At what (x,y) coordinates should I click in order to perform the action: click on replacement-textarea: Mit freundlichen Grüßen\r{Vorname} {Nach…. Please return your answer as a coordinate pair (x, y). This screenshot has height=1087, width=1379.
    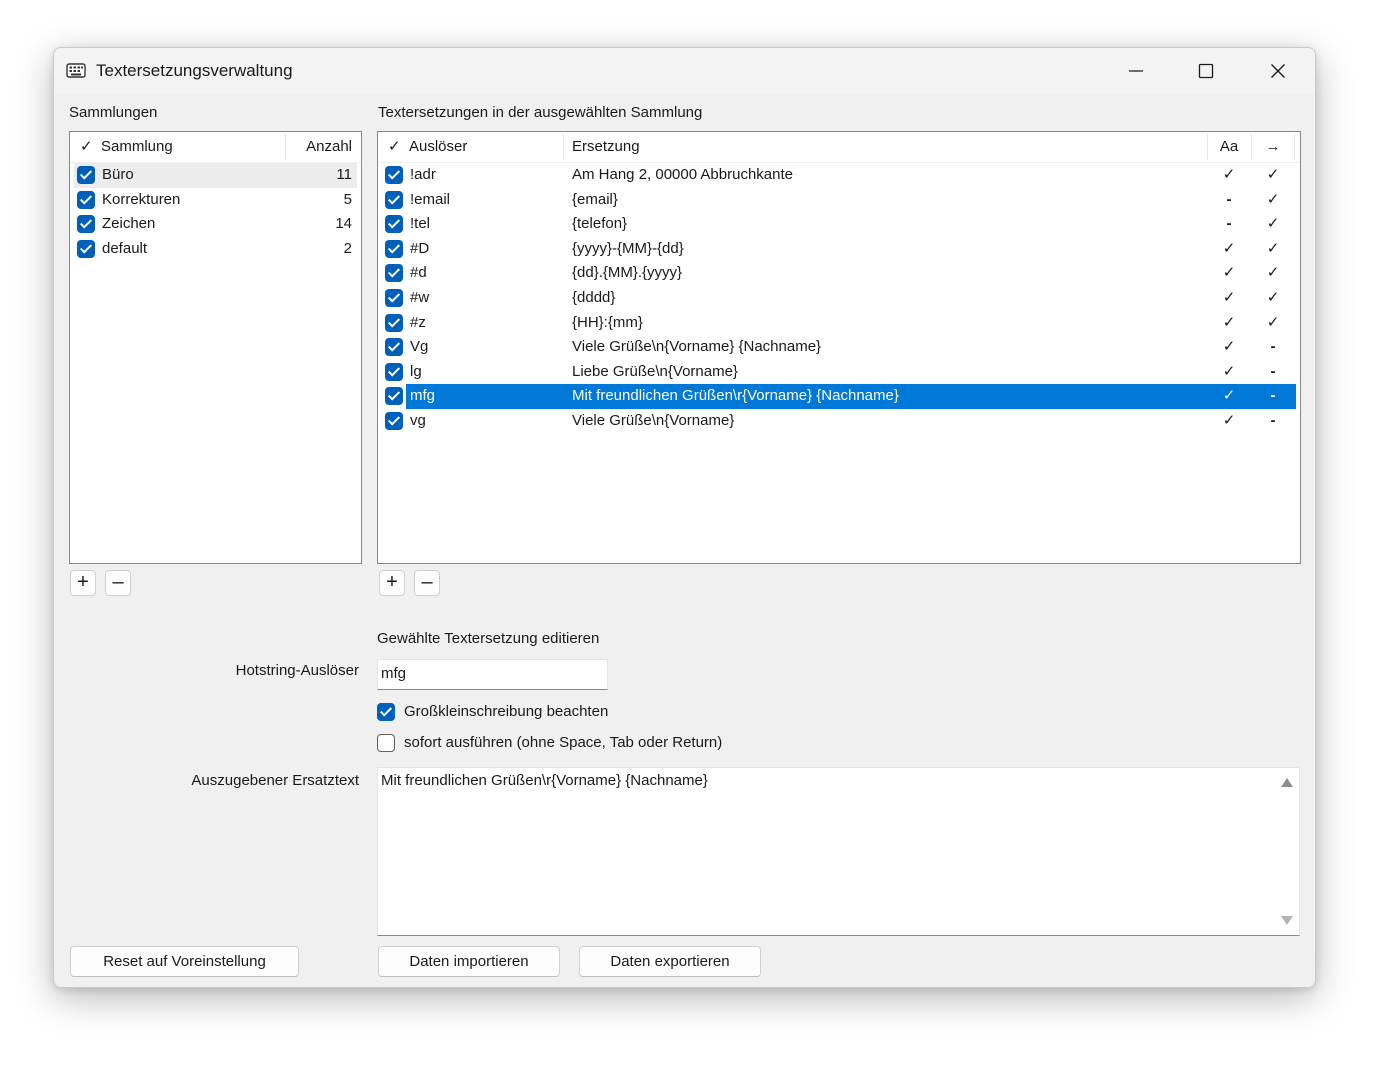
    Looking at the image, I should click on (838, 851).